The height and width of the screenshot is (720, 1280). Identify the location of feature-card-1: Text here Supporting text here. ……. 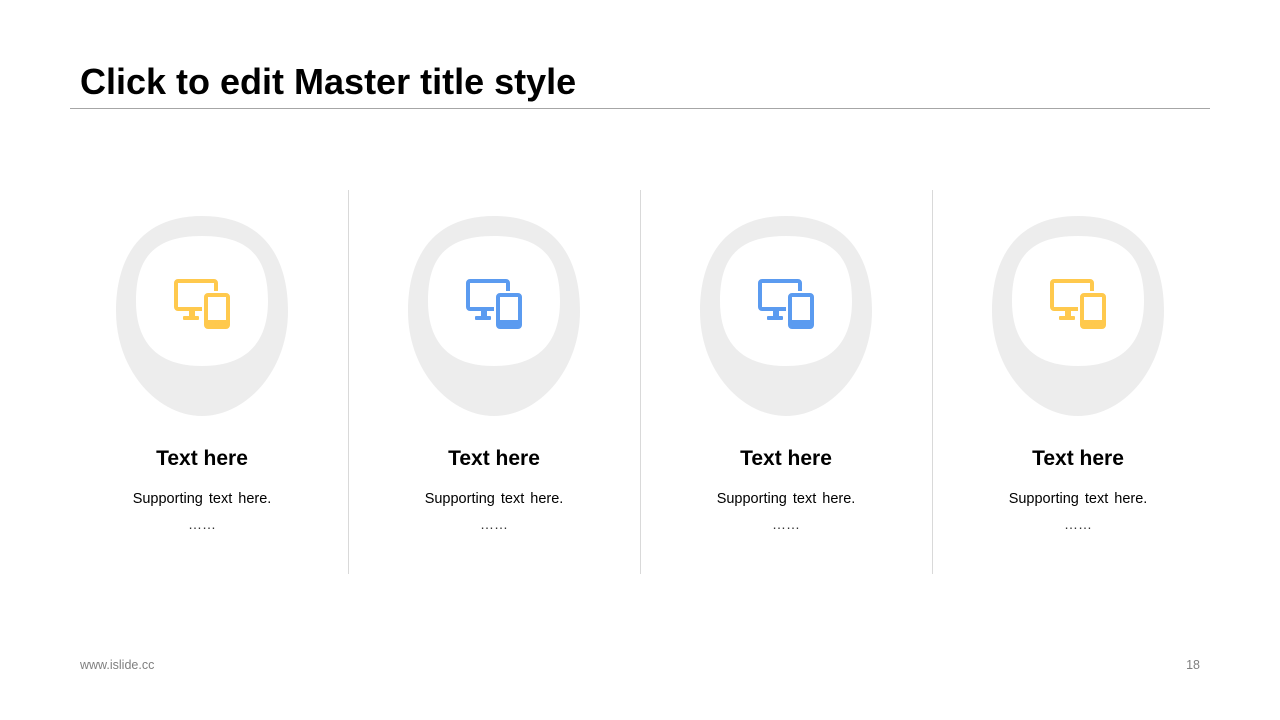
(202, 382).